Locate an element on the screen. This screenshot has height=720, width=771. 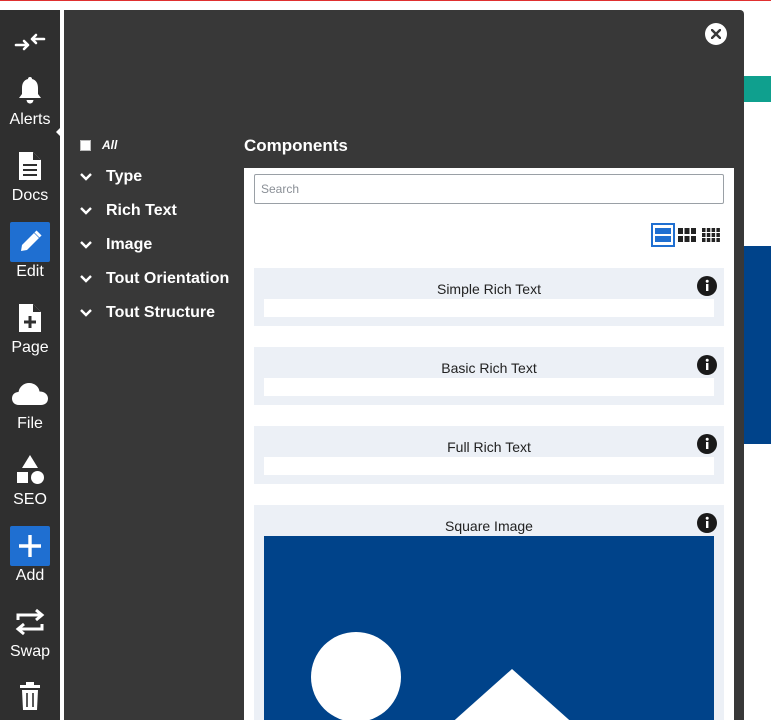
grid-view-button is located at coordinates (687, 235).